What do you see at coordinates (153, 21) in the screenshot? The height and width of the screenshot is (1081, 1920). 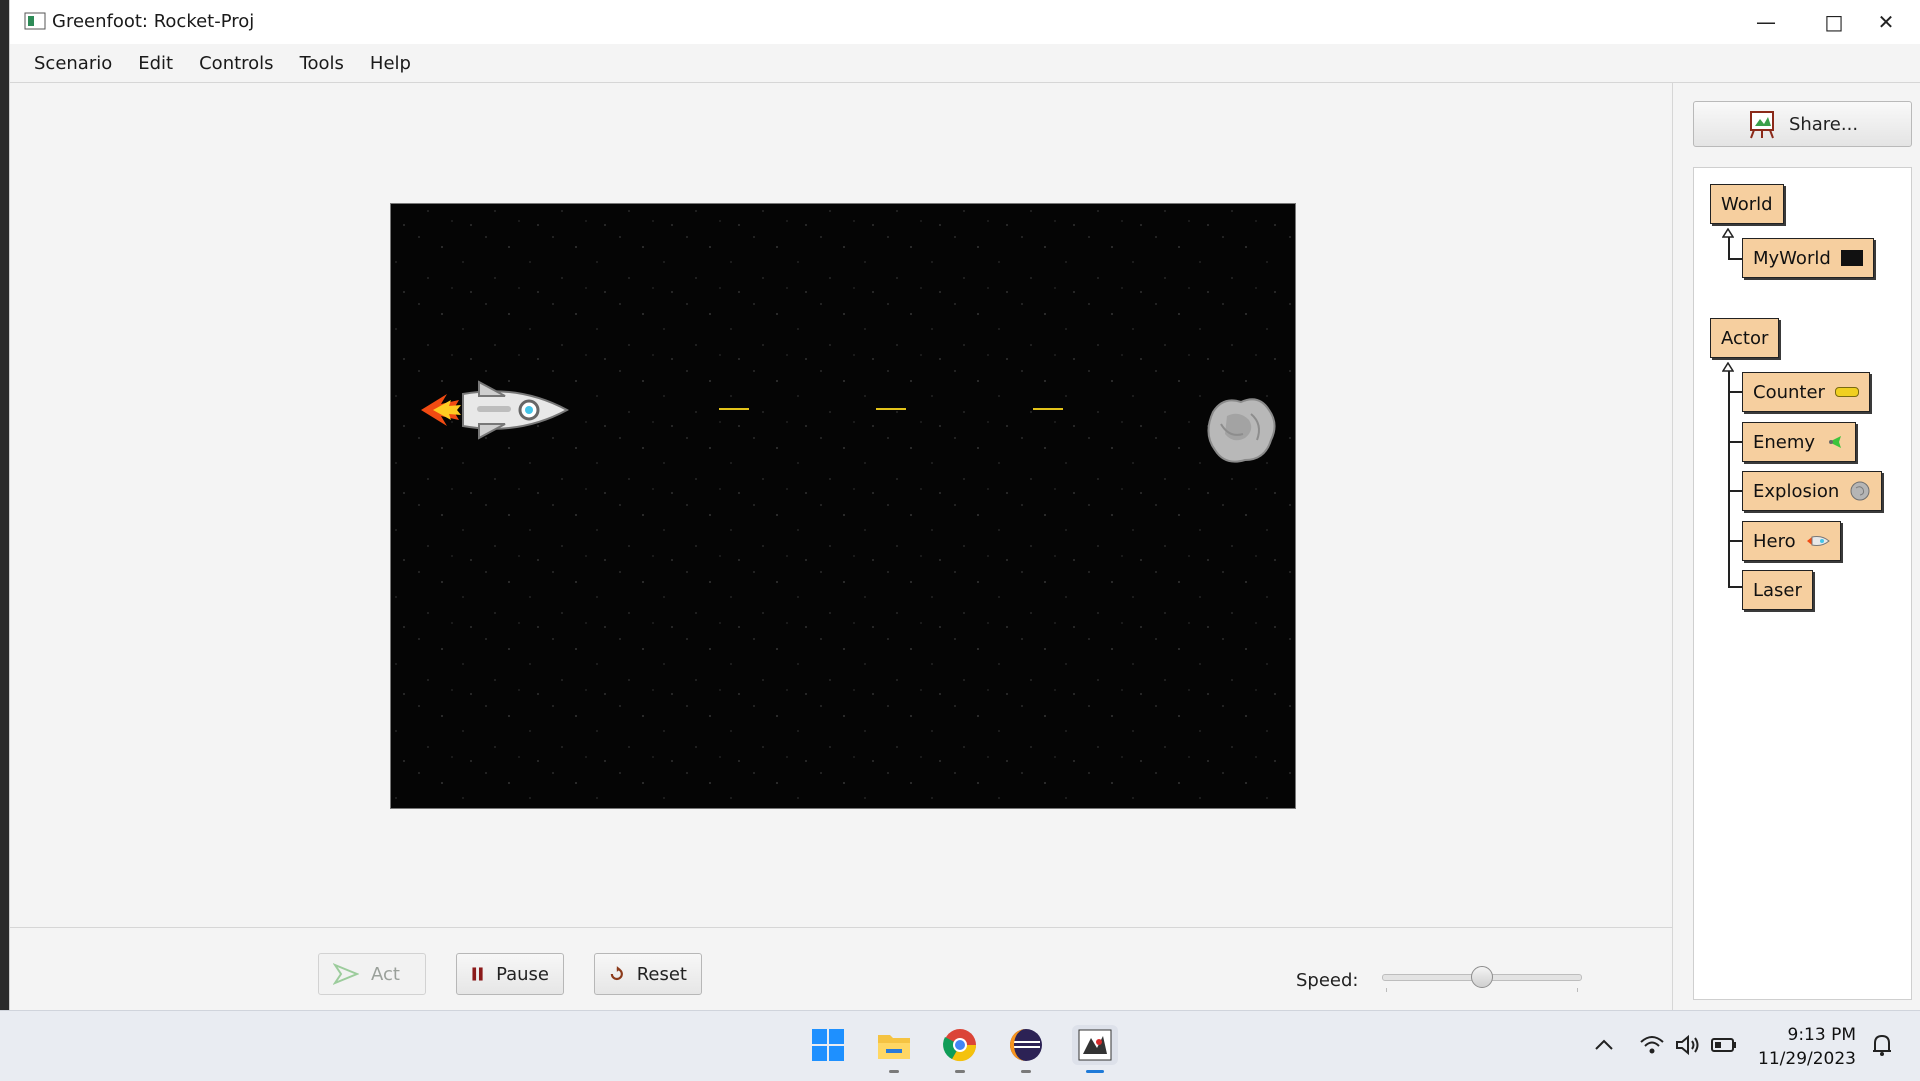 I see `window-title: Greenfoot: Rocket-Proj` at bounding box center [153, 21].